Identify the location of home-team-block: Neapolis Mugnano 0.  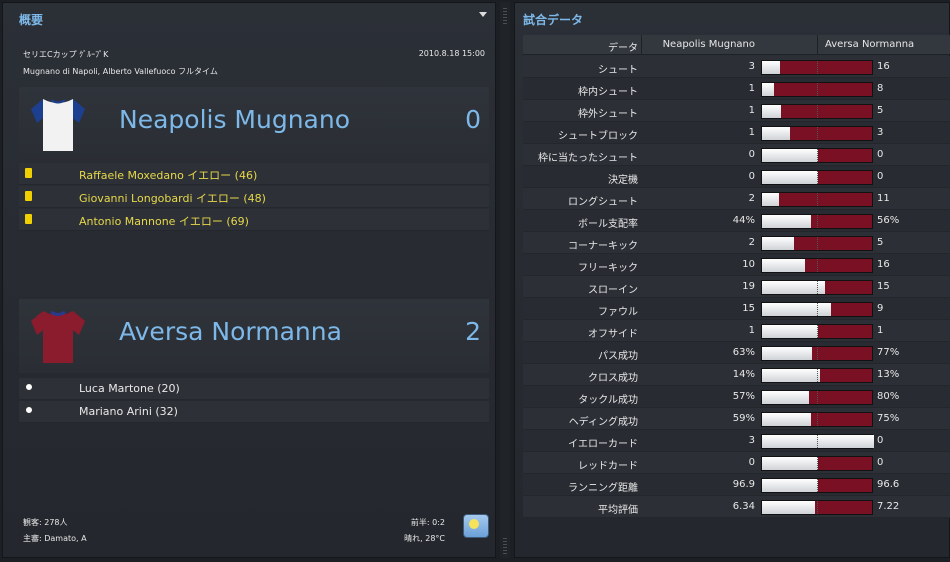
(254, 124).